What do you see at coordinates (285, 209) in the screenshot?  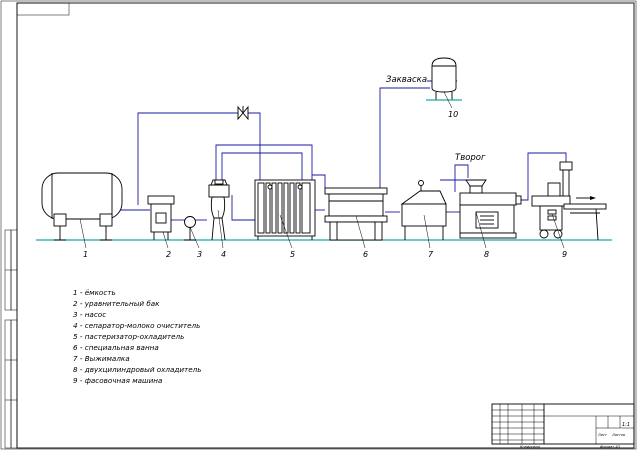 I see `equipment-5-pasteurizer` at bounding box center [285, 209].